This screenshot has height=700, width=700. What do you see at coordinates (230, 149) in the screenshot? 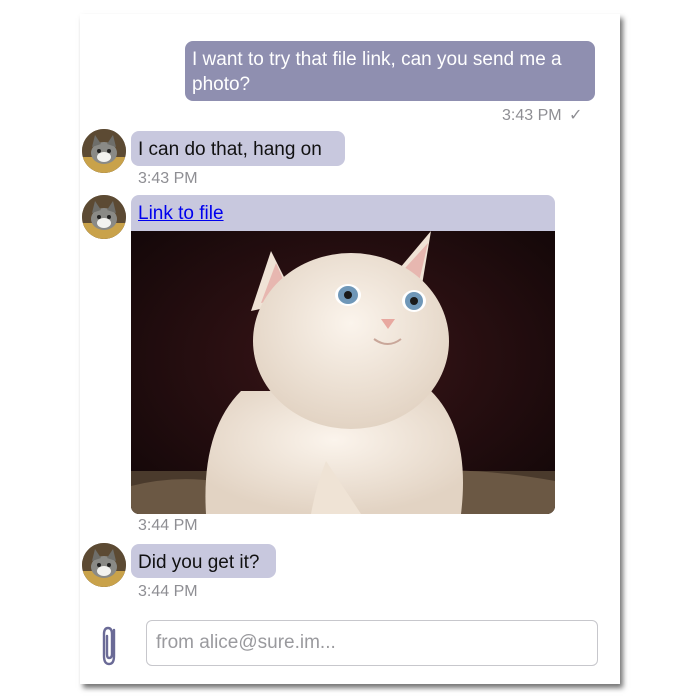
I see `message-text: I can do that, hang on` at bounding box center [230, 149].